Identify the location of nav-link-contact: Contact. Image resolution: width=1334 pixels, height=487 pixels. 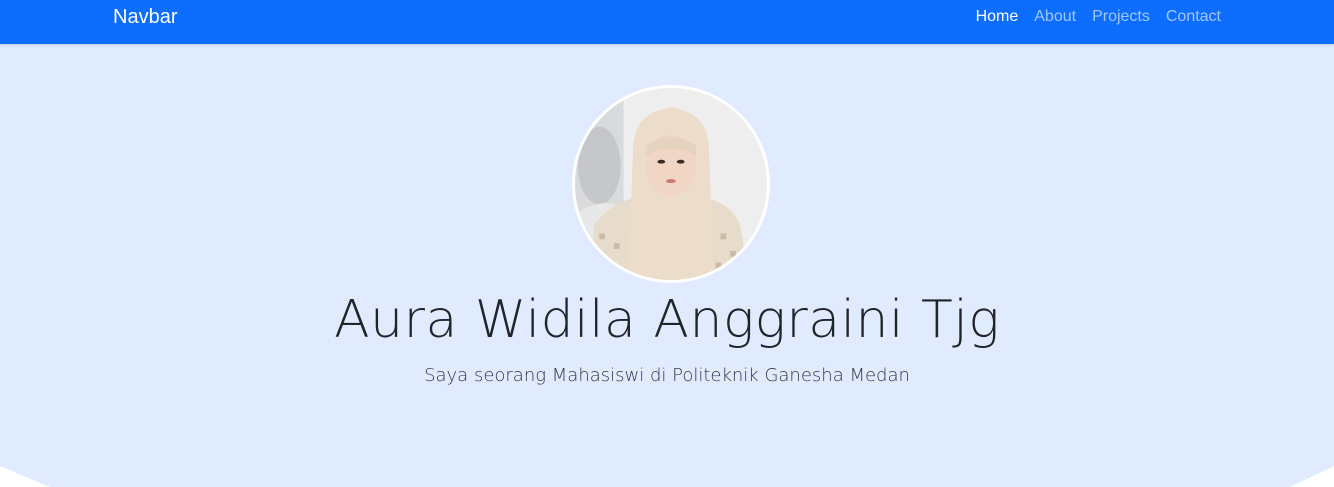
(1193, 17).